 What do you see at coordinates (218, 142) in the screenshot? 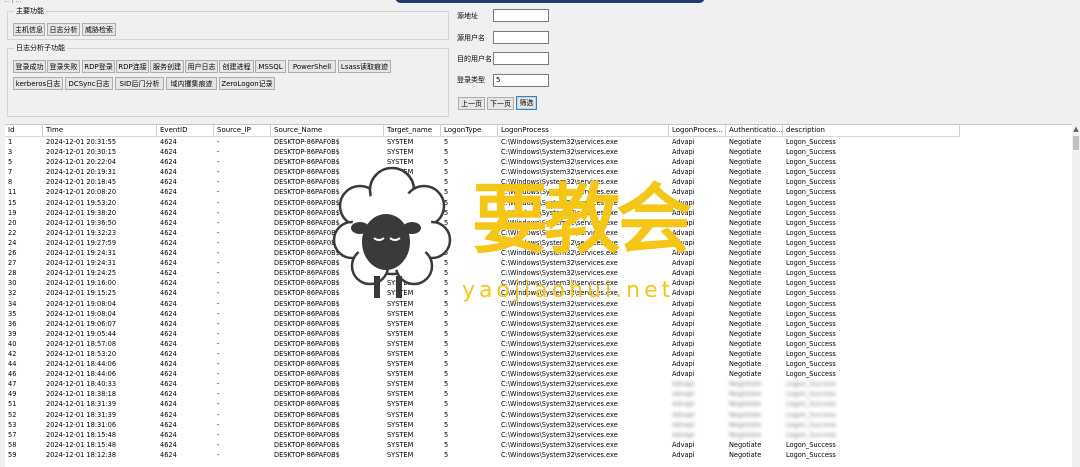
I see `cell-source-ip: -` at bounding box center [218, 142].